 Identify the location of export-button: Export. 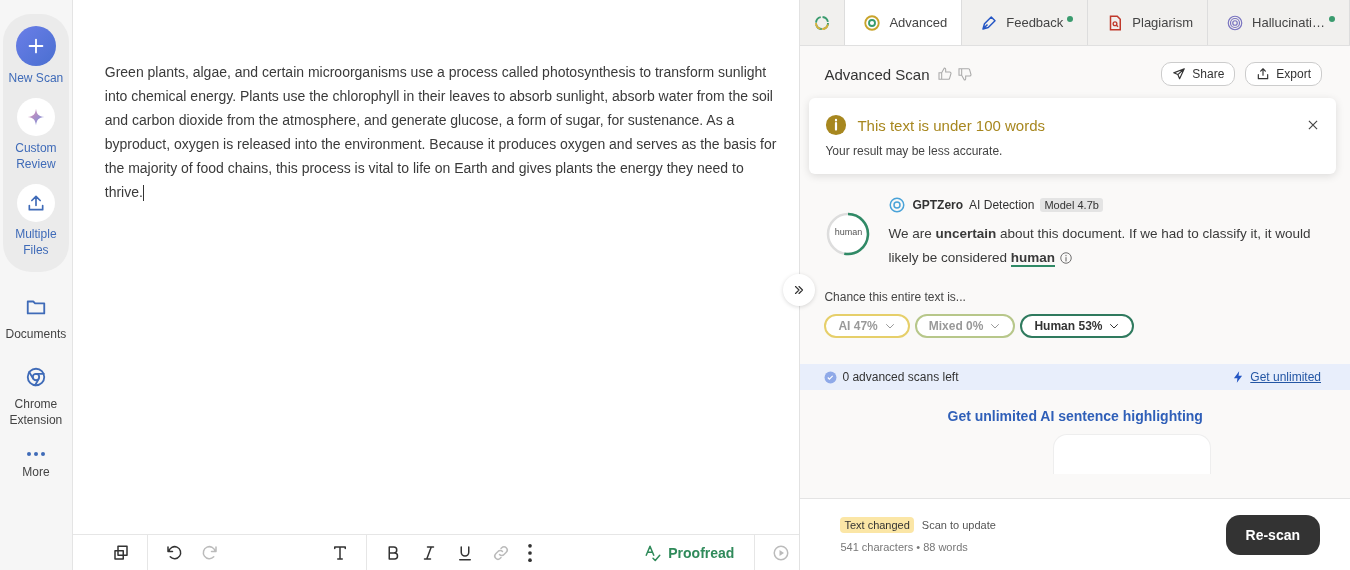
(1283, 74).